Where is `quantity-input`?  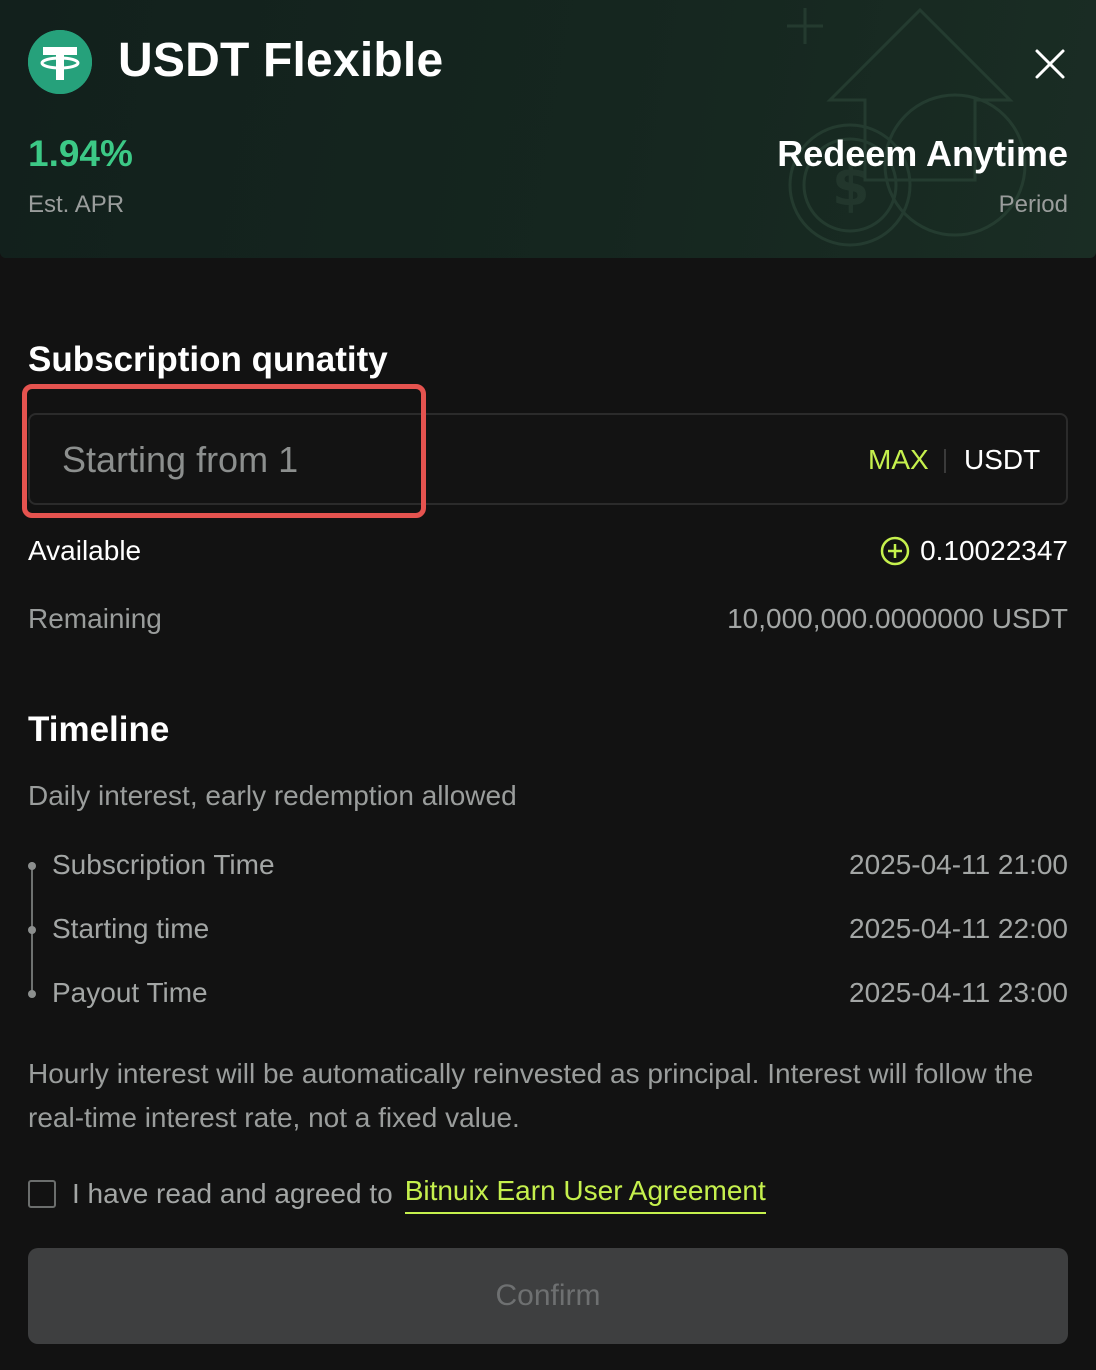
quantity-input is located at coordinates (362, 460).